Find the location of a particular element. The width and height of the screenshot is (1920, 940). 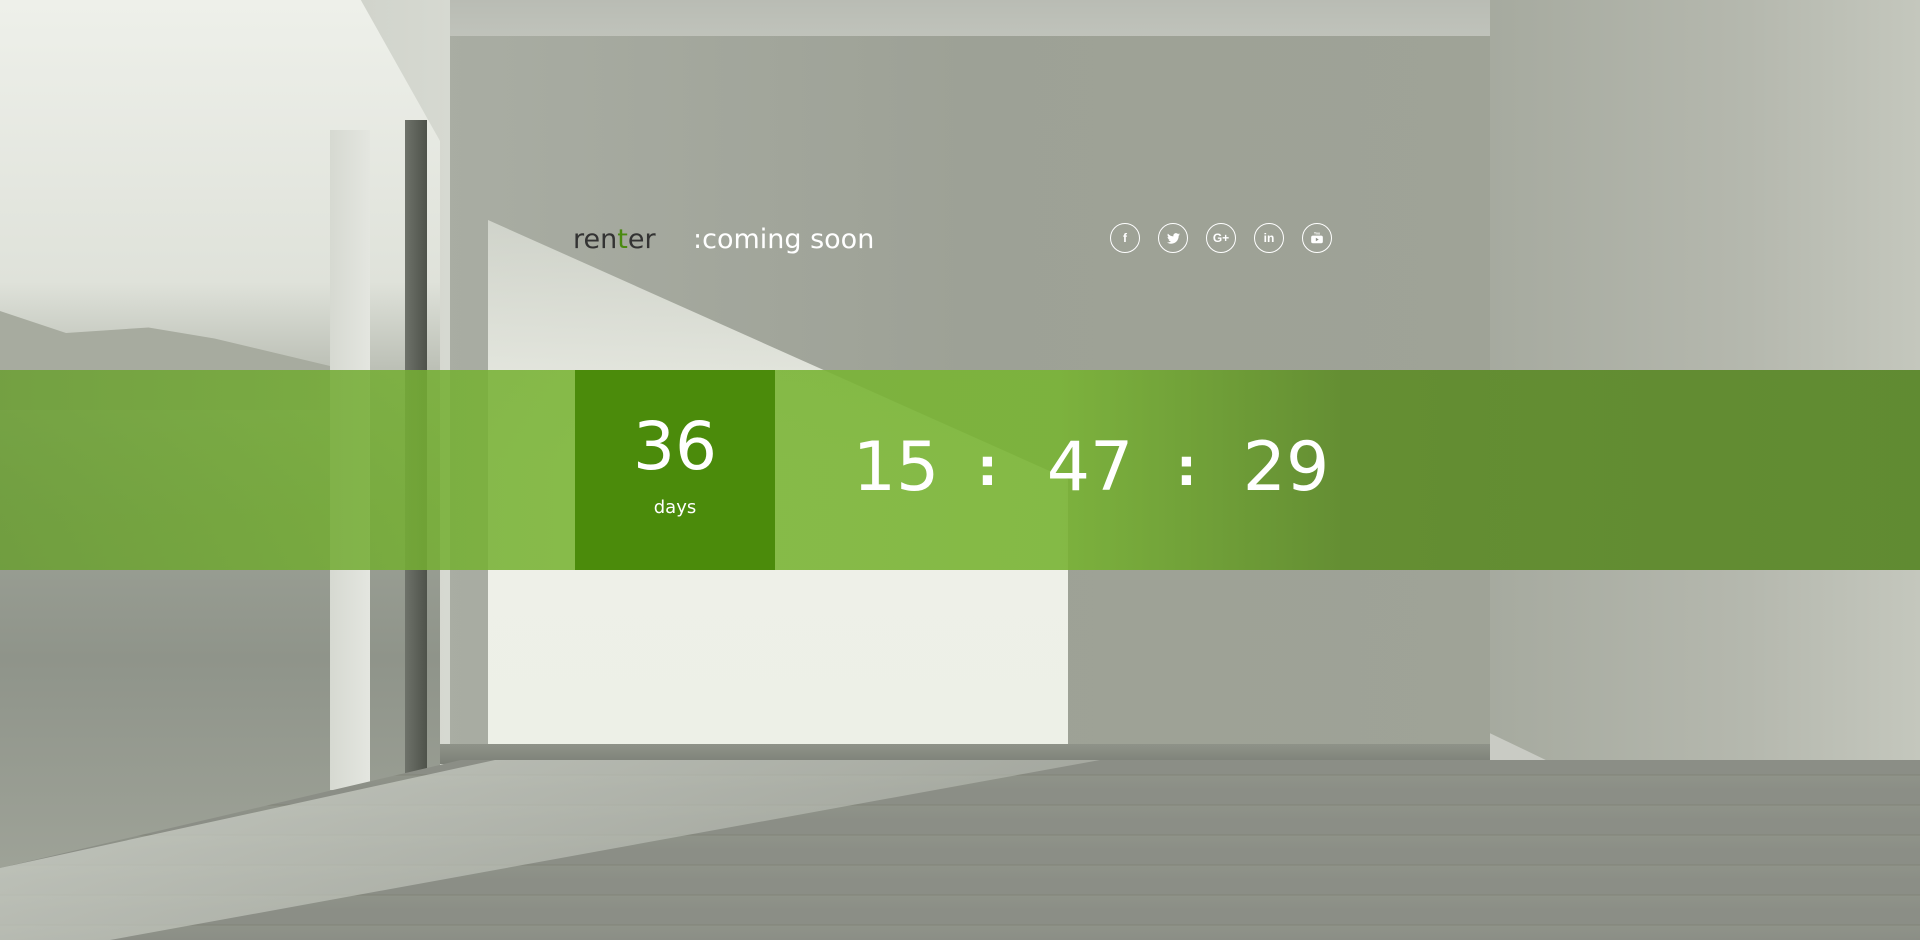

linkedin-glyph: in is located at coordinates (1269, 238).